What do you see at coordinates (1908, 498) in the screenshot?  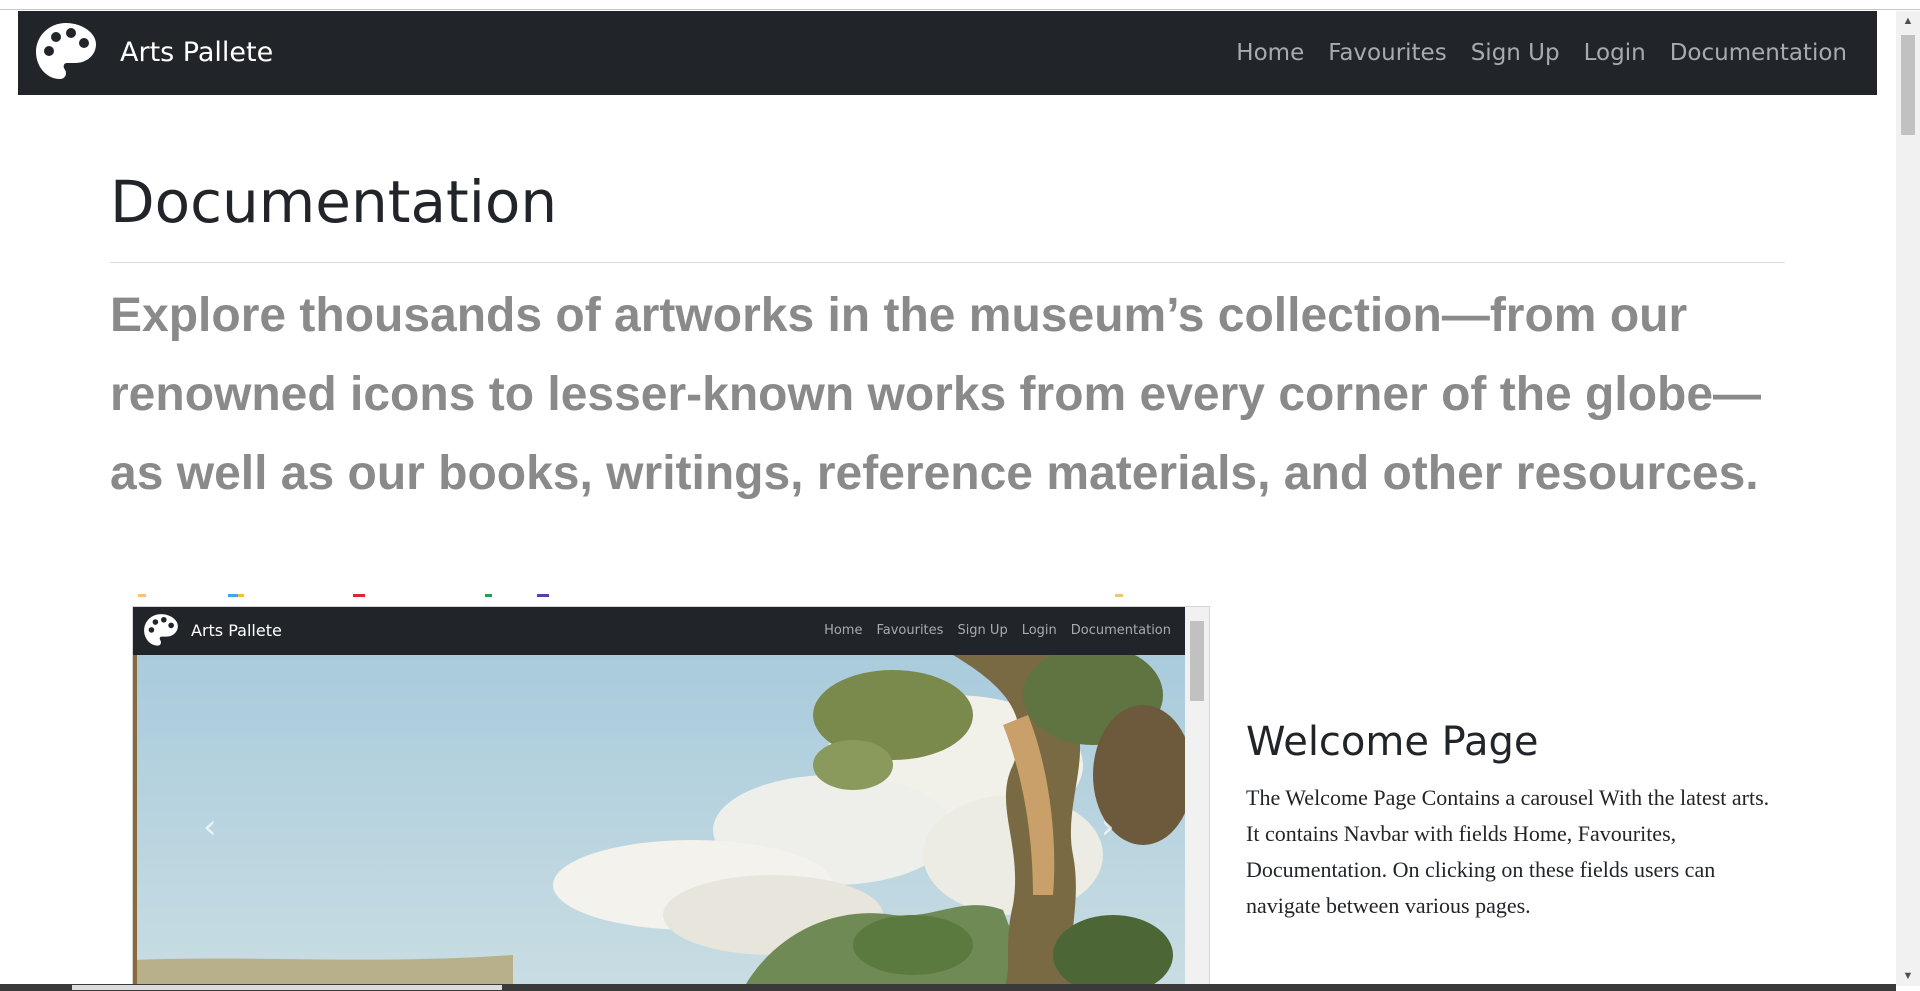 I see `page-scrollbar: ▲ ▼` at bounding box center [1908, 498].